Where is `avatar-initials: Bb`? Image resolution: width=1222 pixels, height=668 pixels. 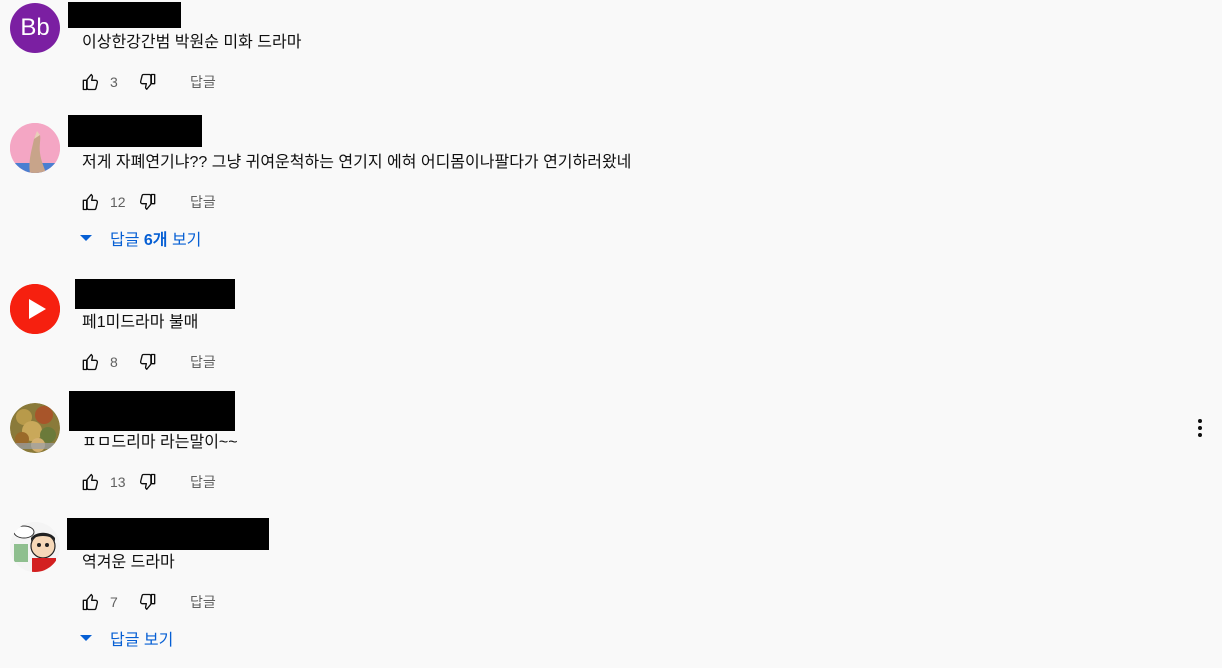
avatar-initials: Bb is located at coordinates (35, 27).